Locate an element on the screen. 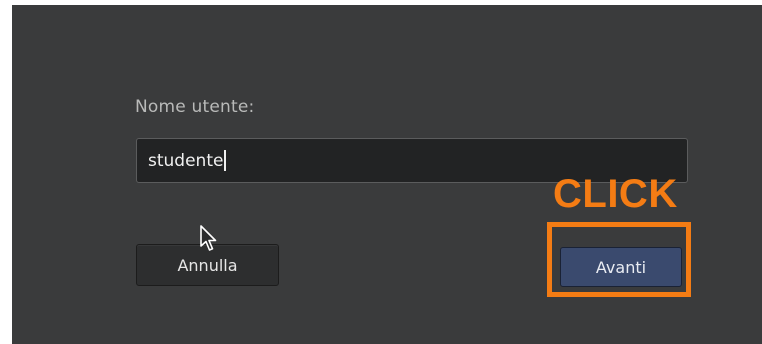  cancel-button-label: Annulla is located at coordinates (207, 265).